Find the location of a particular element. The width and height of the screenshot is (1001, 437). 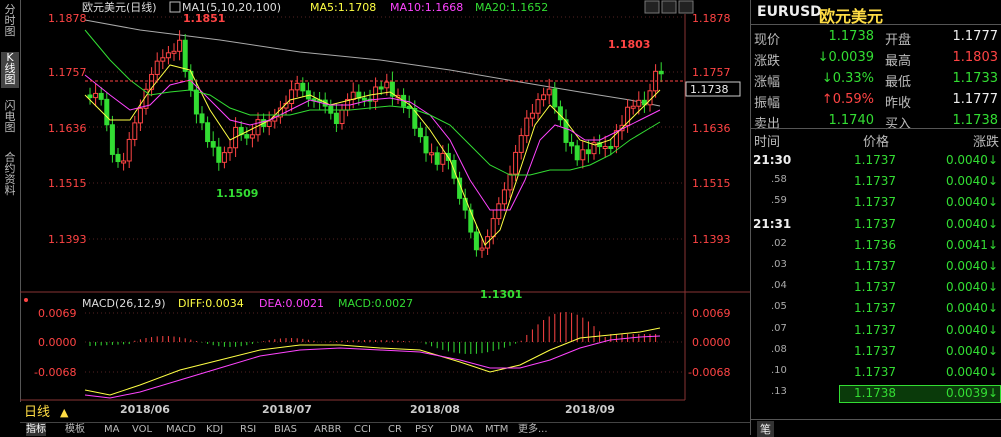

tick-row: .04 1.1737 0.0040↓ is located at coordinates (876, 287).